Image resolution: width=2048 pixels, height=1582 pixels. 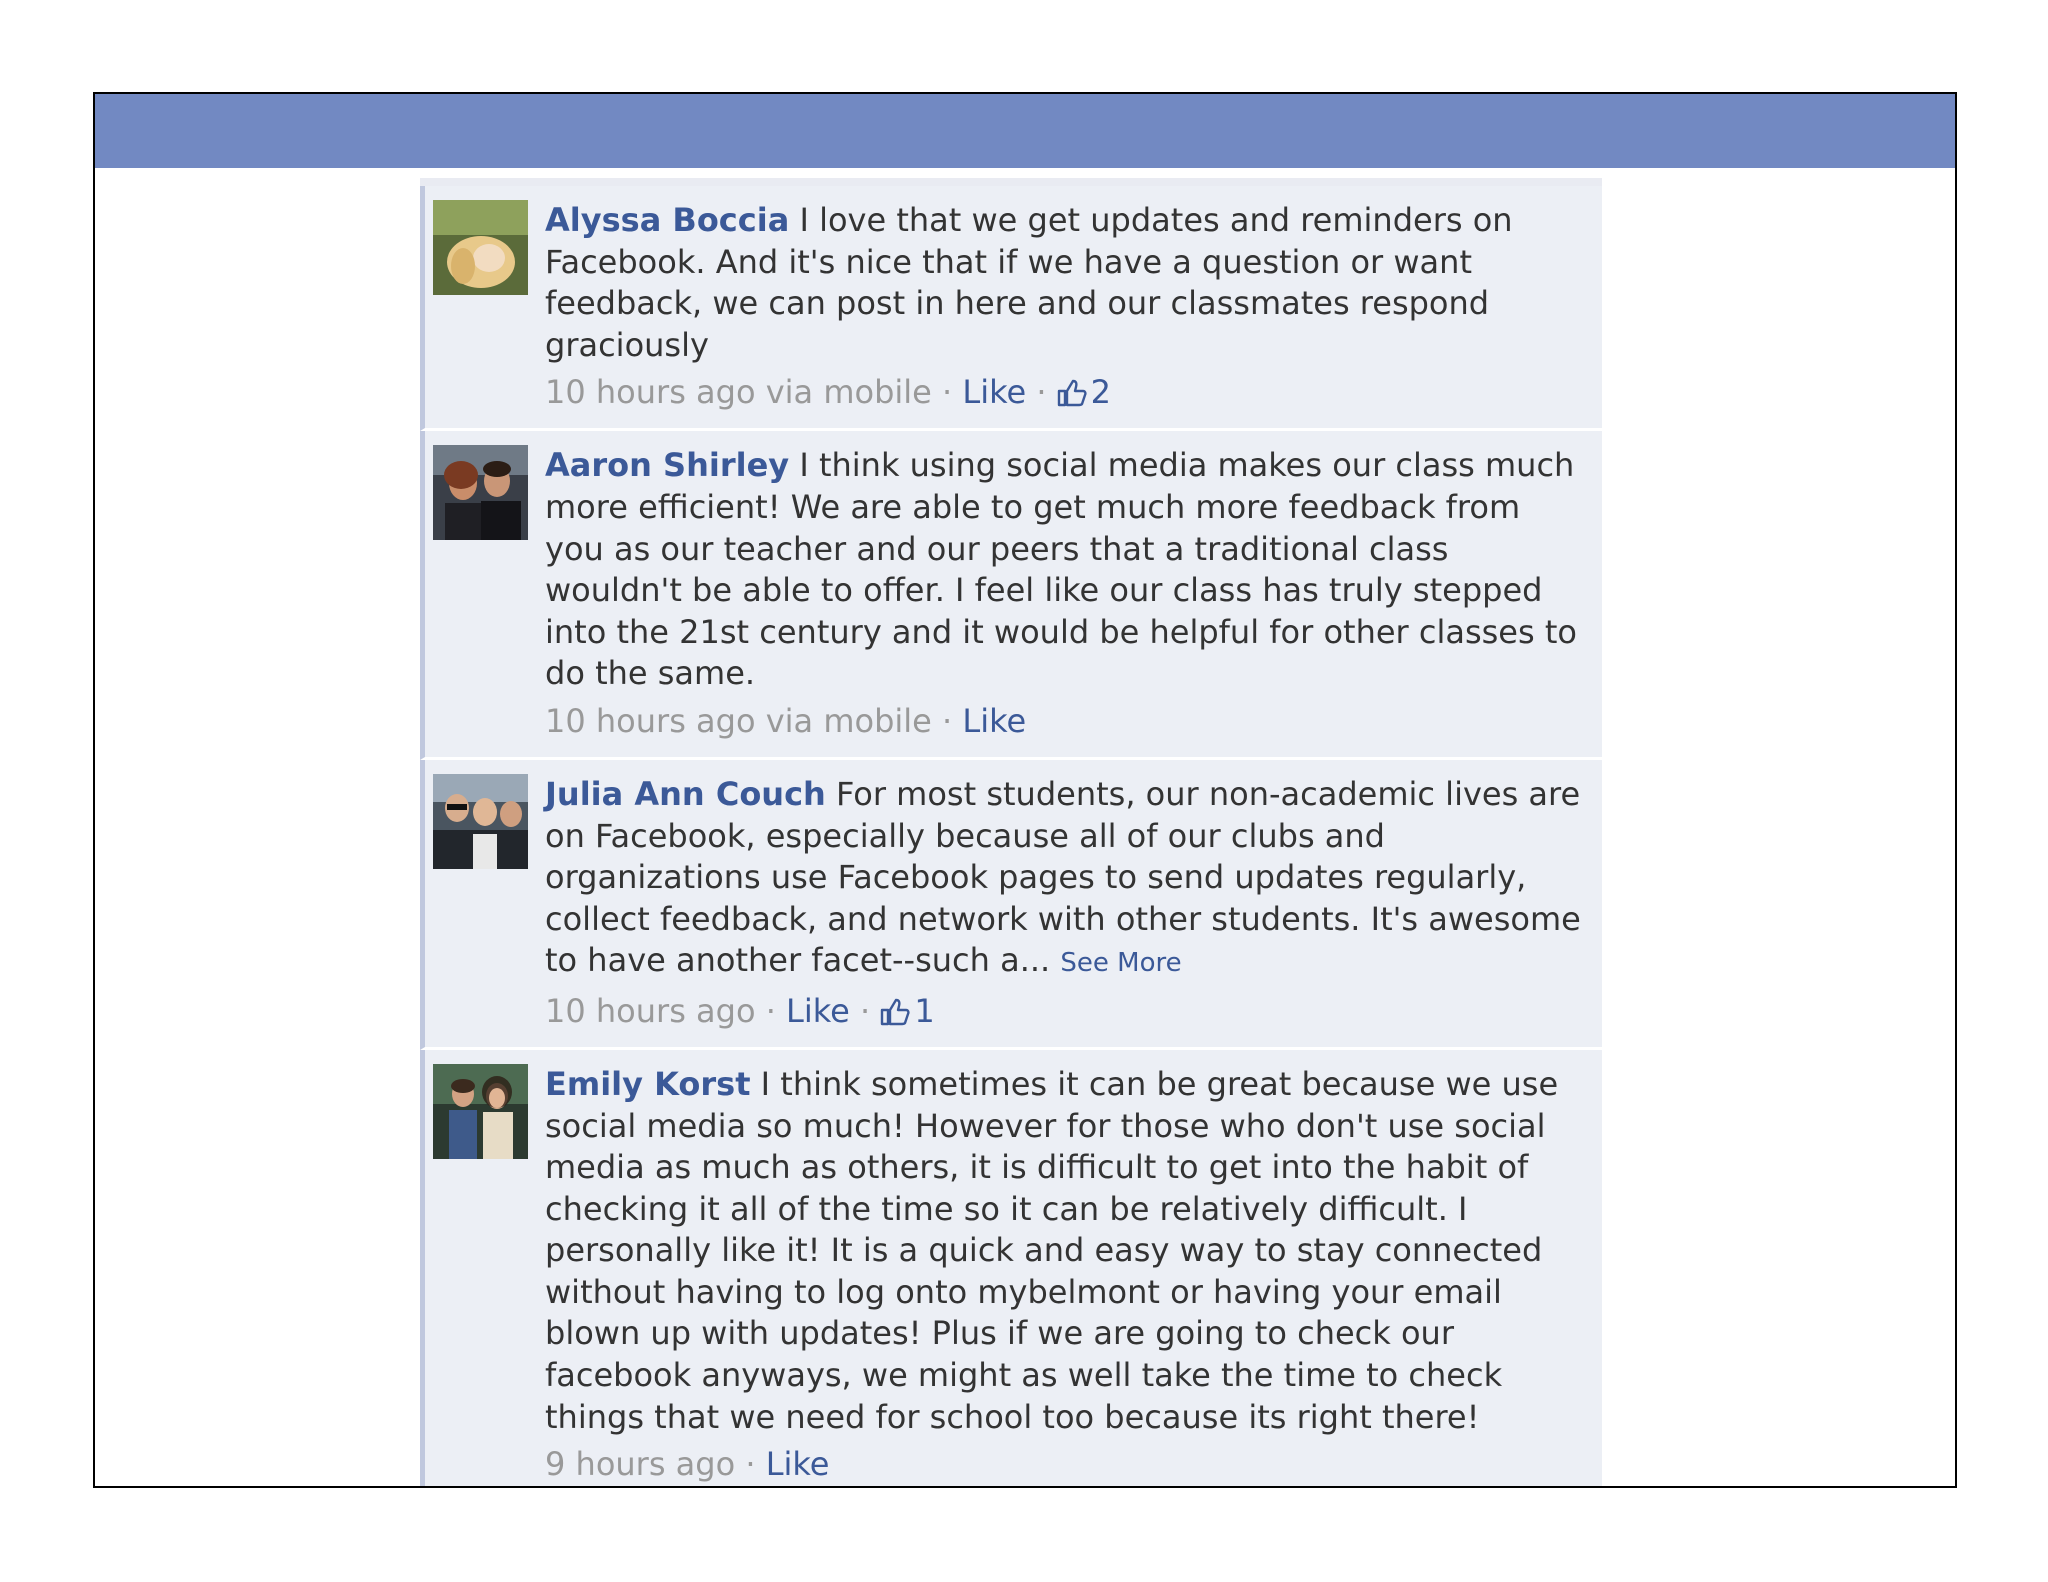 What do you see at coordinates (1120, 963) in the screenshot?
I see `see-more-link: See More` at bounding box center [1120, 963].